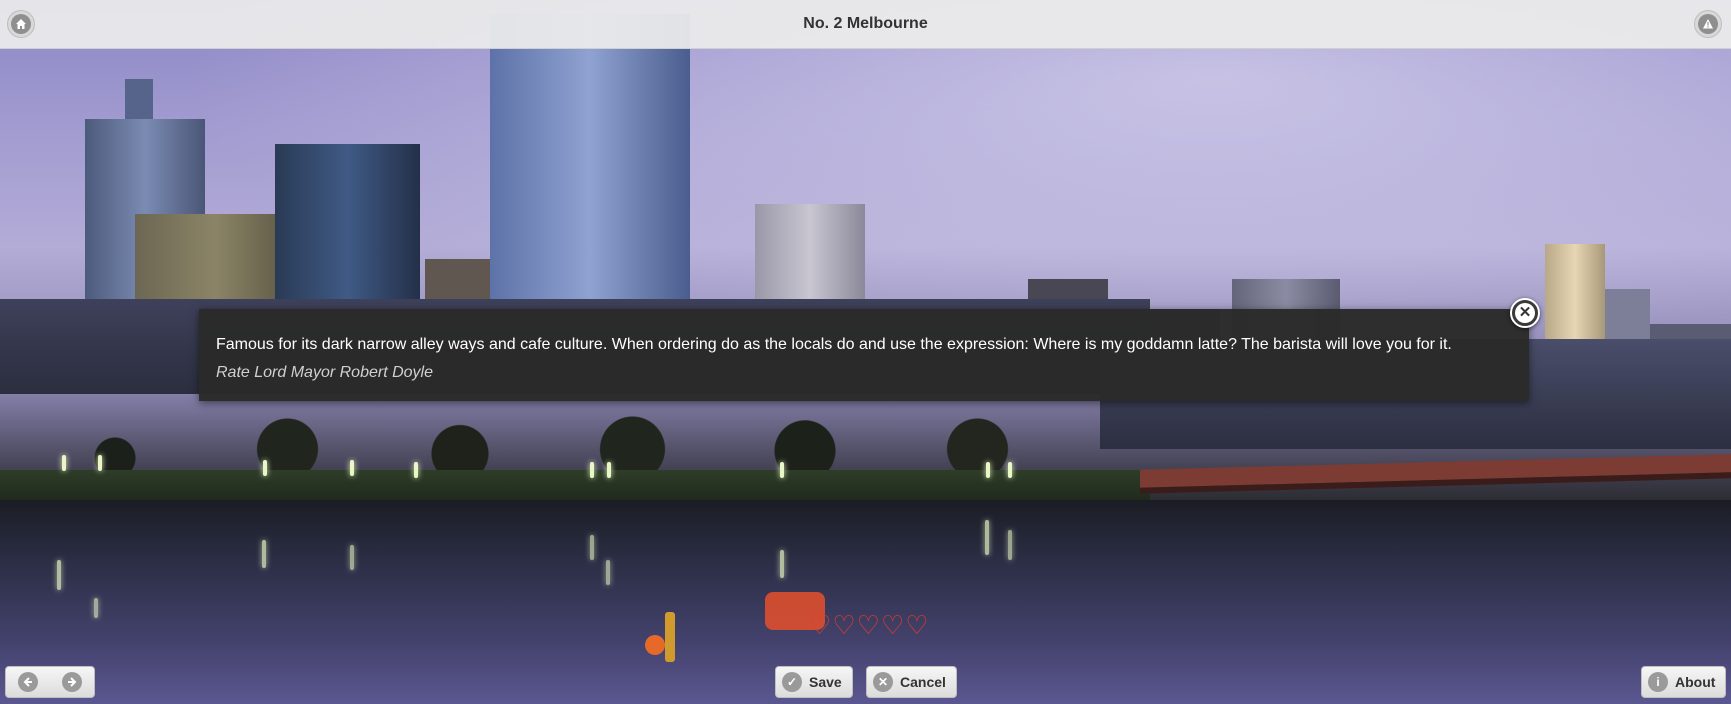  I want to click on prev-next-nav, so click(50, 682).